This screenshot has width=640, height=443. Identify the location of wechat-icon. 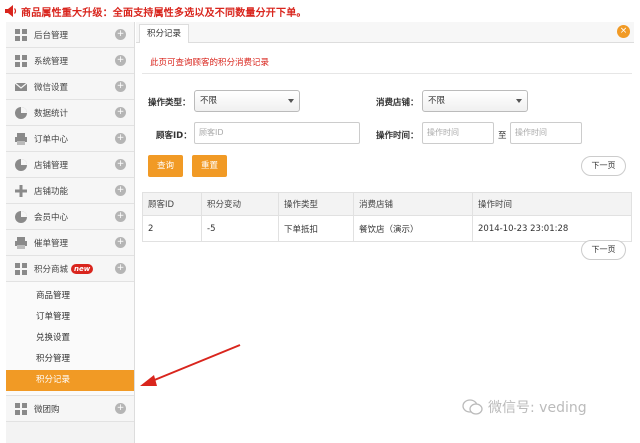
(472, 407).